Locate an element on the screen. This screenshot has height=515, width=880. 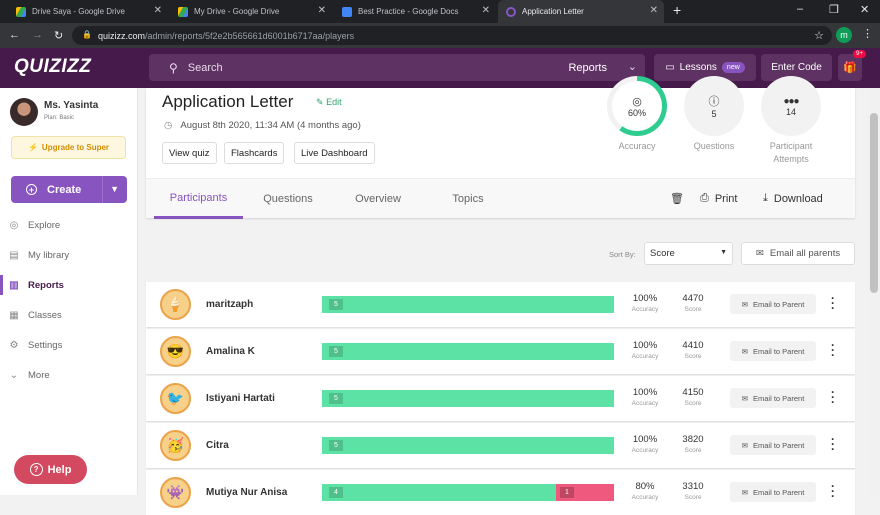
compass-icon: ◎ is located at coordinates (14, 225).